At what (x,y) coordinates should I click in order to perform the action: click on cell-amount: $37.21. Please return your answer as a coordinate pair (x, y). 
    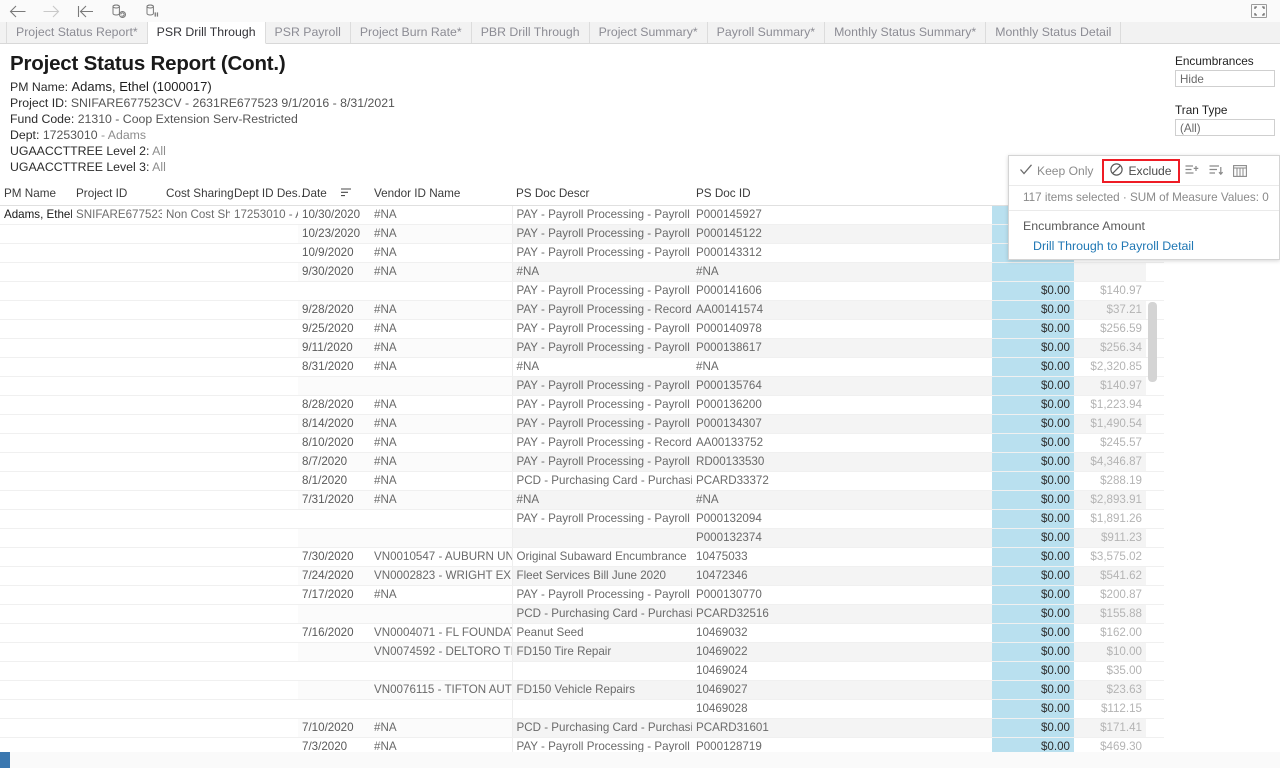
    Looking at the image, I should click on (1110, 310).